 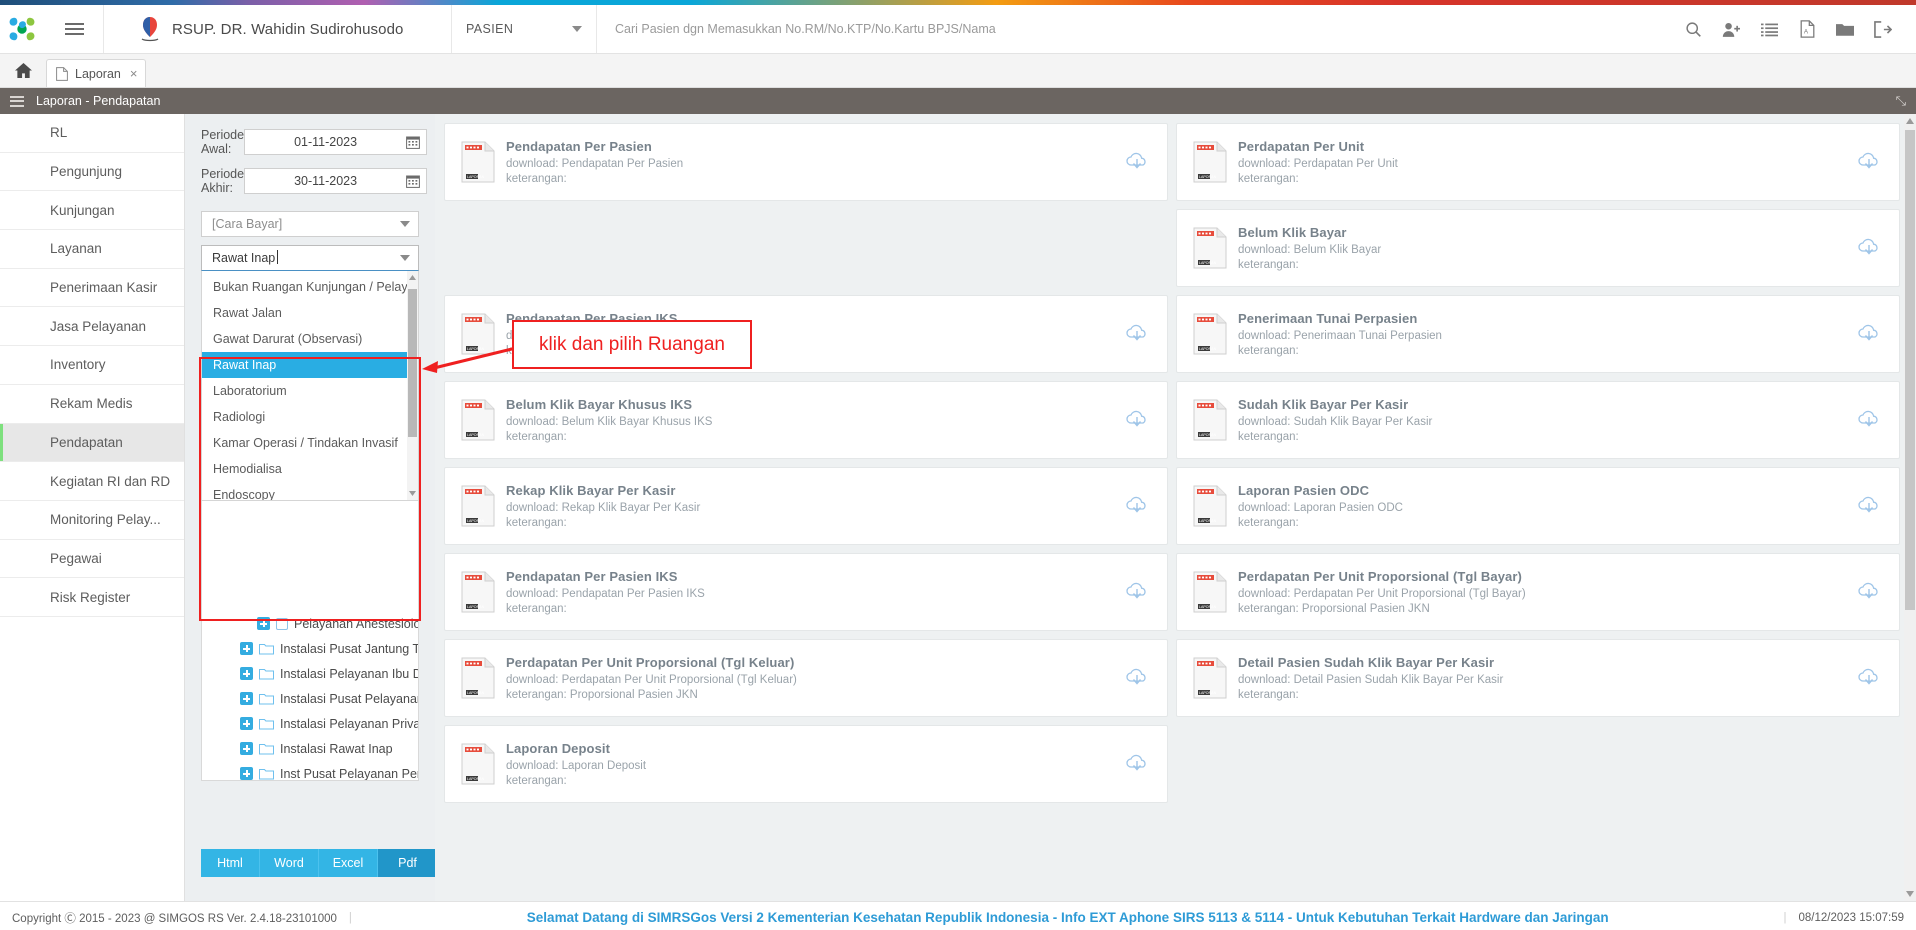 I want to click on app-logo, so click(x=22, y=29).